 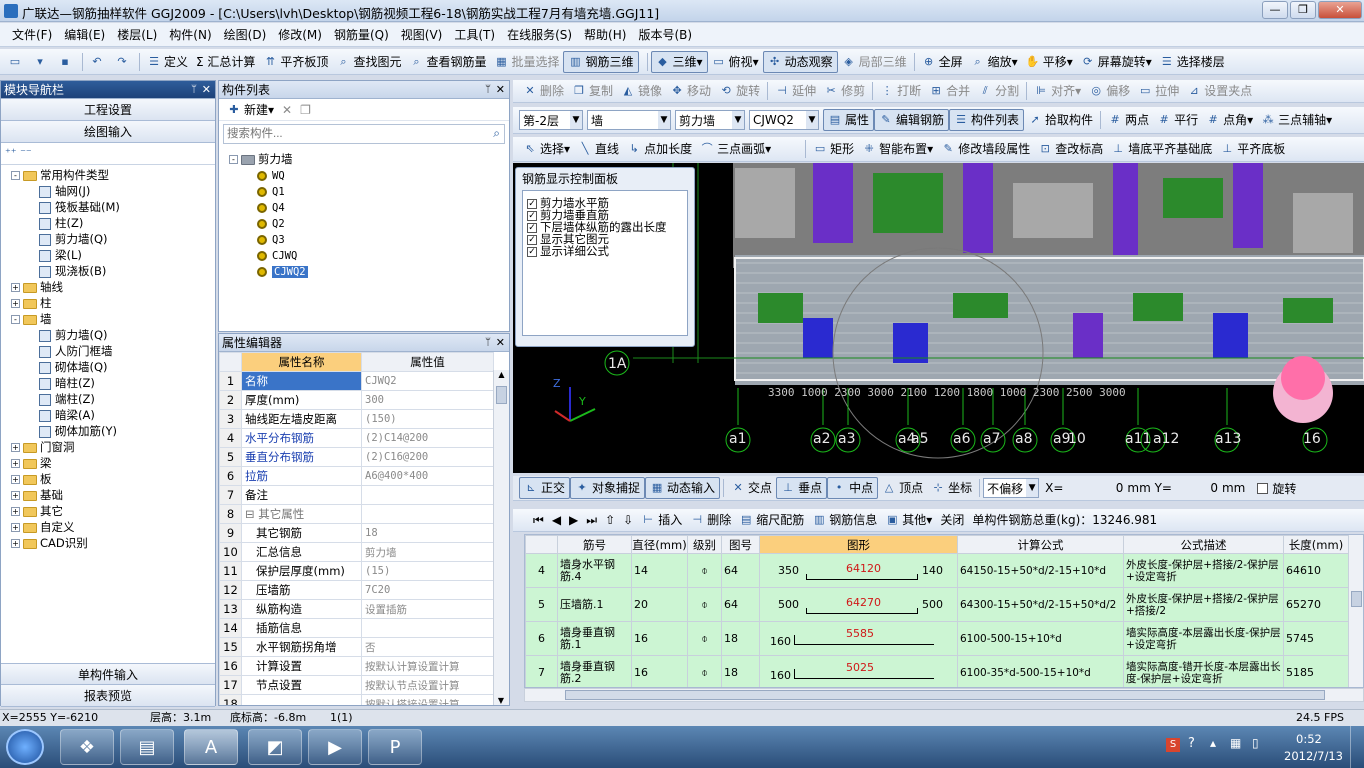 What do you see at coordinates (945, 695) in the screenshot?
I see `scroll-thumb` at bounding box center [945, 695].